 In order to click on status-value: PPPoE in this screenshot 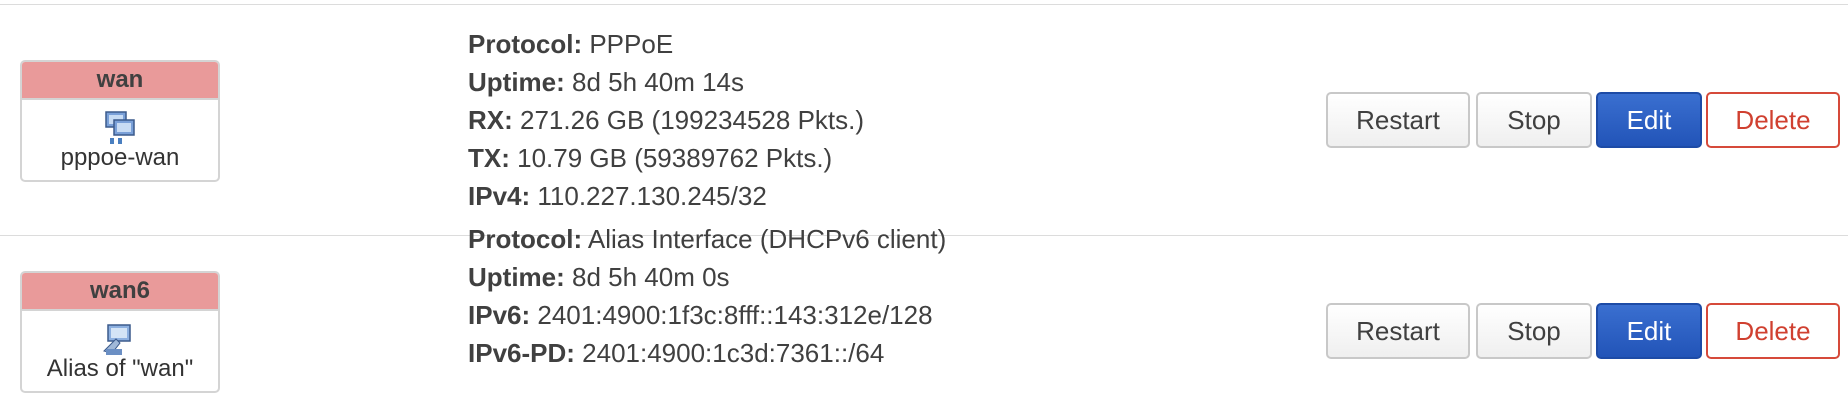, I will do `click(628, 44)`.